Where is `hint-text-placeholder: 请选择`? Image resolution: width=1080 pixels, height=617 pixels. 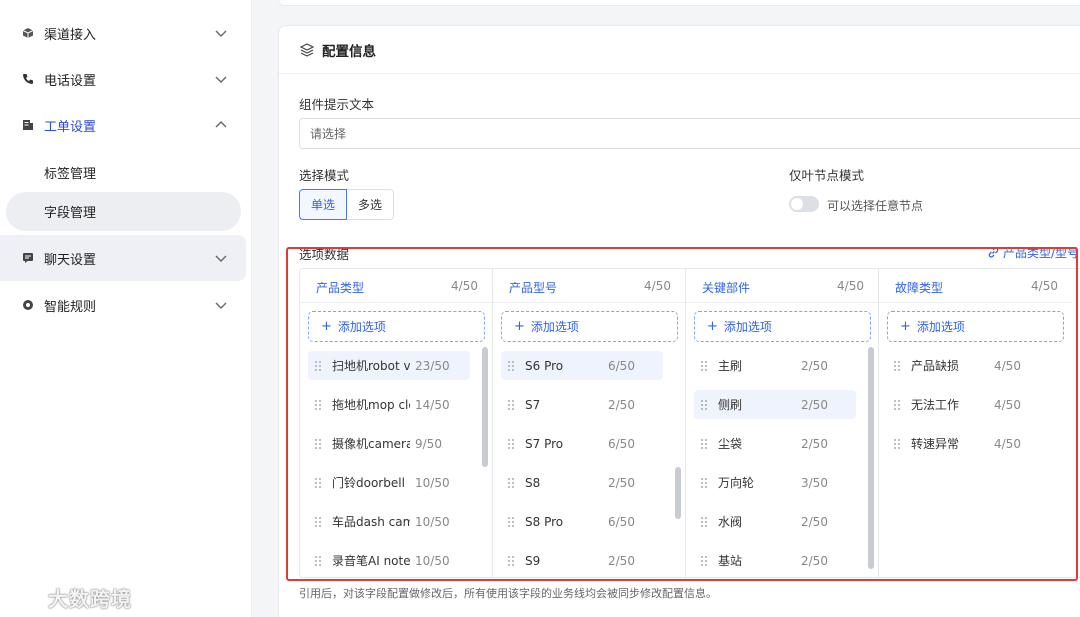 hint-text-placeholder: 请选择 is located at coordinates (328, 134).